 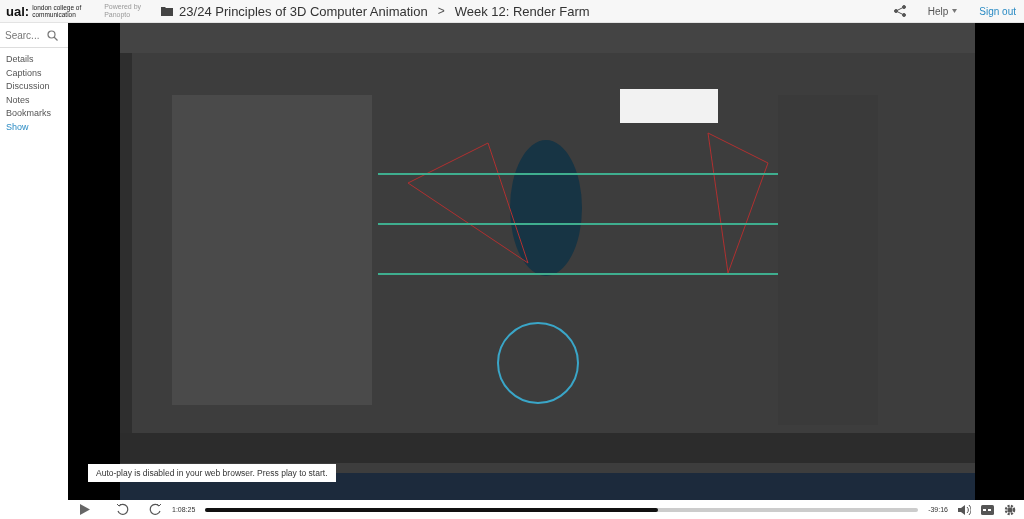 What do you see at coordinates (34, 73) in the screenshot?
I see `sidebar-tab: Captions` at bounding box center [34, 73].